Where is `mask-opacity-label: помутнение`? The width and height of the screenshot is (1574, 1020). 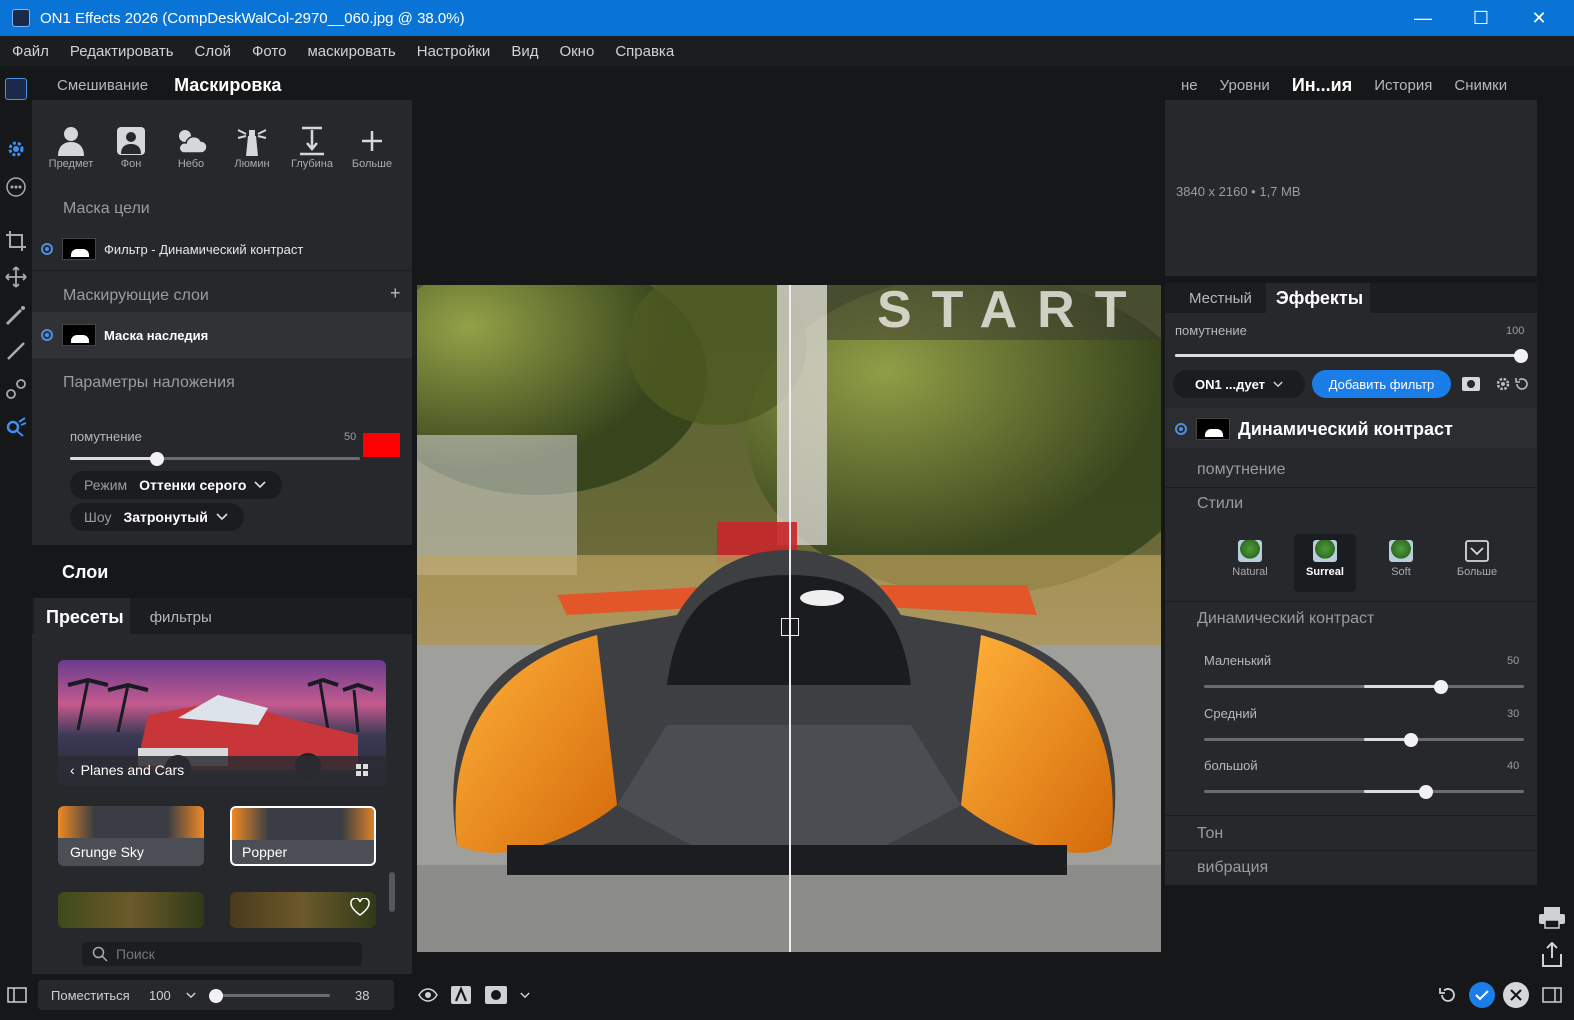 mask-opacity-label: помутнение is located at coordinates (106, 436).